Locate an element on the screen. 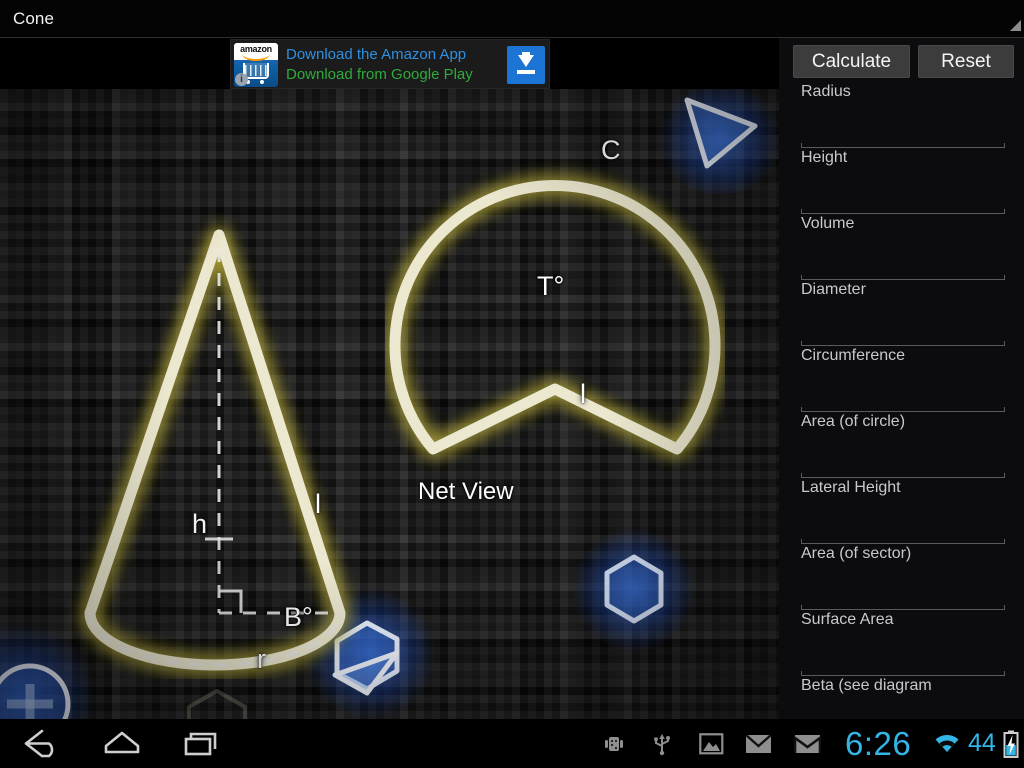 The height and width of the screenshot is (768, 1024). android-debug-icon is located at coordinates (614, 743).